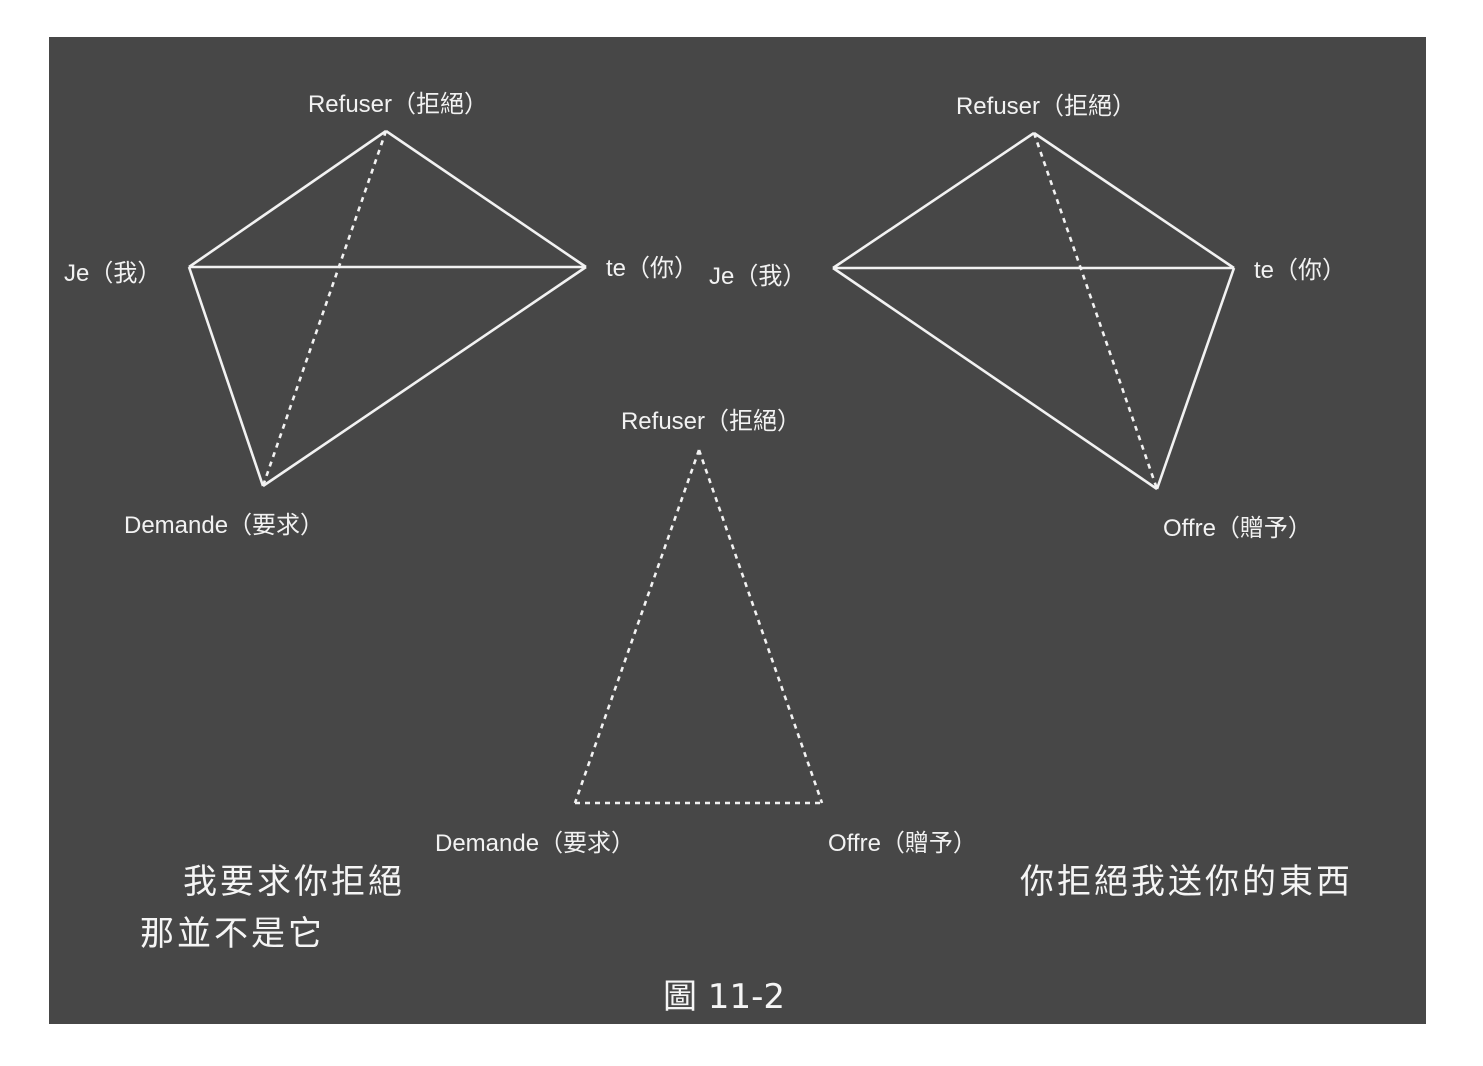 This screenshot has height=1066, width=1483. What do you see at coordinates (112, 273) in the screenshot?
I see `left-je-label: Je（我）` at bounding box center [112, 273].